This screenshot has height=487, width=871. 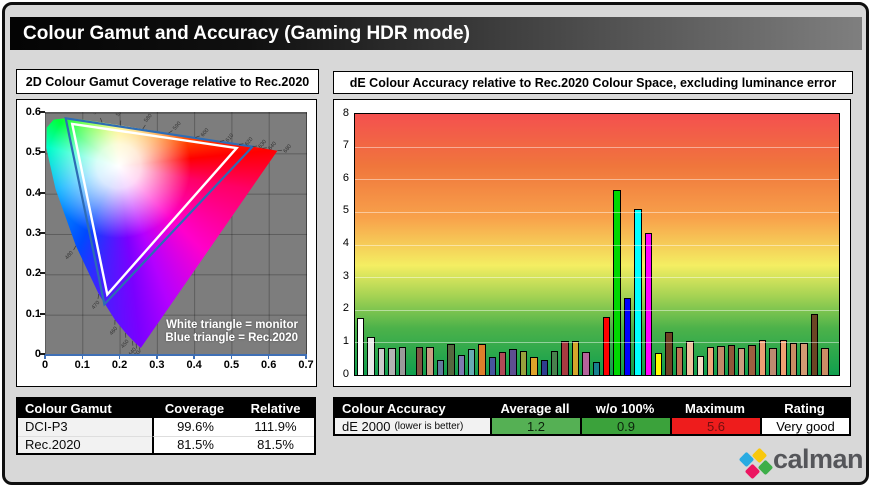 I want to click on accuracy-row-note: (lower is better), so click(x=429, y=426).